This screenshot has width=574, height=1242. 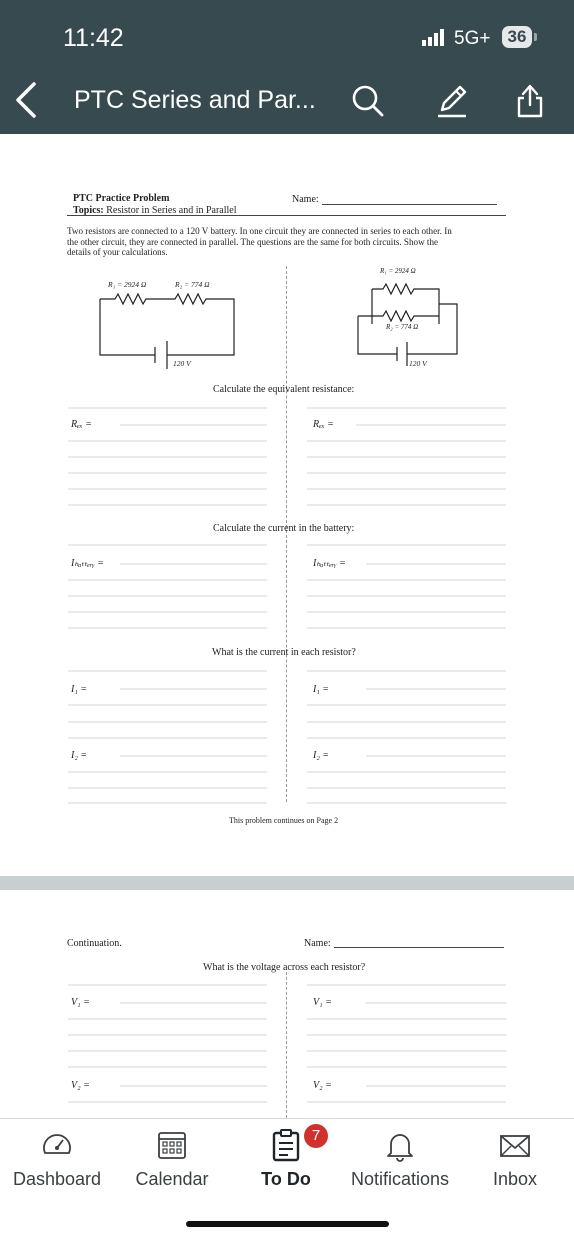 I want to click on todo-count-badge: 7, so click(x=316, y=1136).